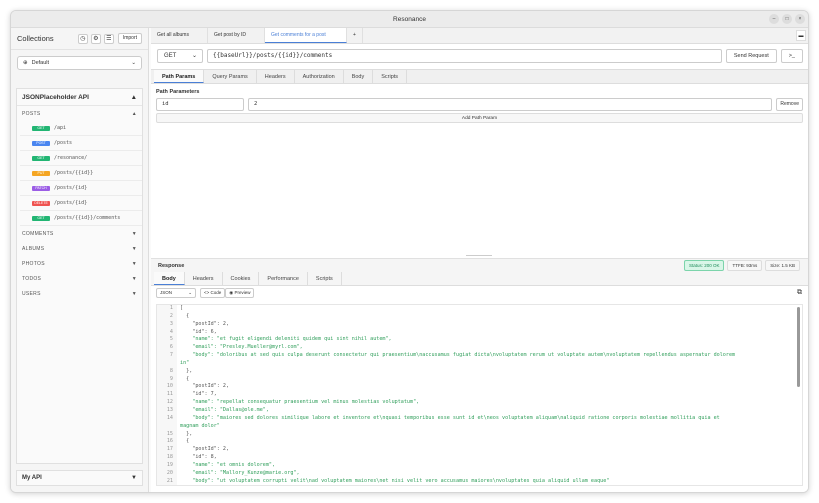 The height and width of the screenshot is (503, 819). I want to click on code-line: in", so click(479, 364).